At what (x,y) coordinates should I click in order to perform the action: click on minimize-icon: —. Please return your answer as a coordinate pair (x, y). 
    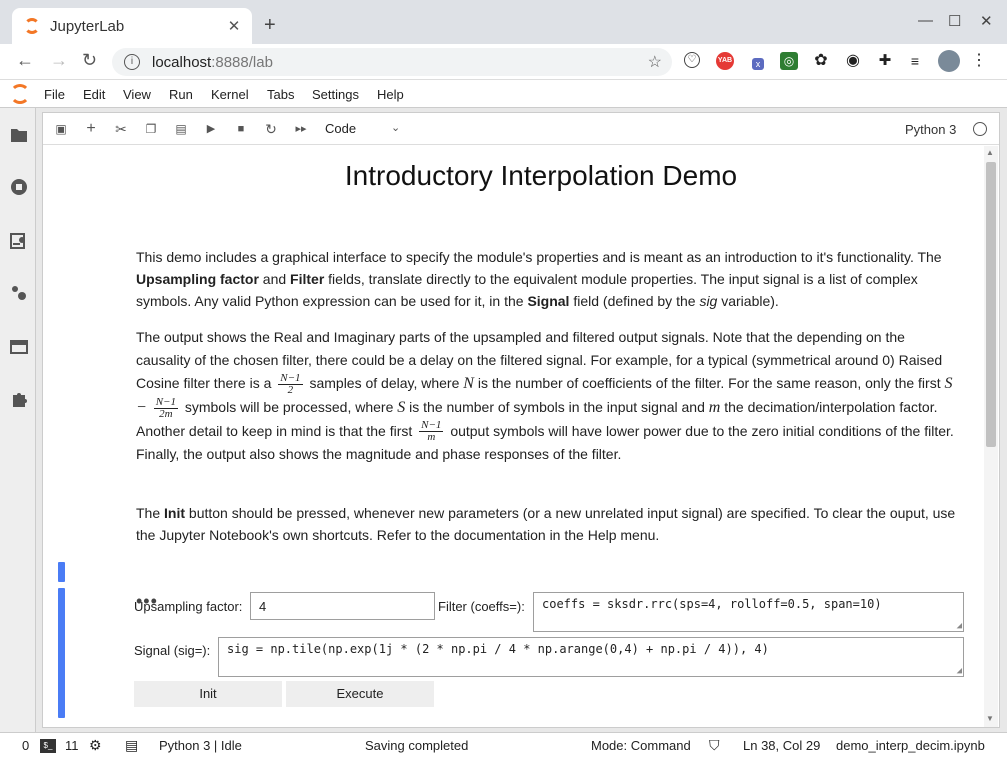
    Looking at the image, I should click on (925, 20).